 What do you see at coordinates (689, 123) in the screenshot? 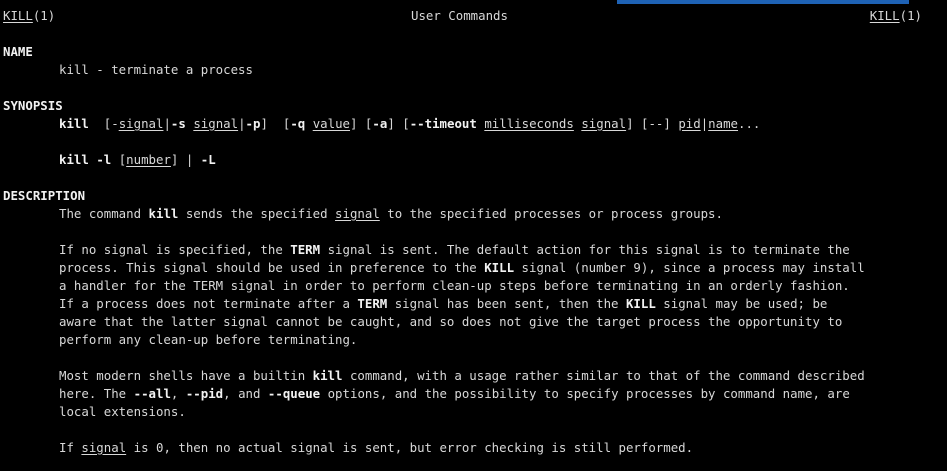
I see `synopsis-arg-pid: pid` at bounding box center [689, 123].